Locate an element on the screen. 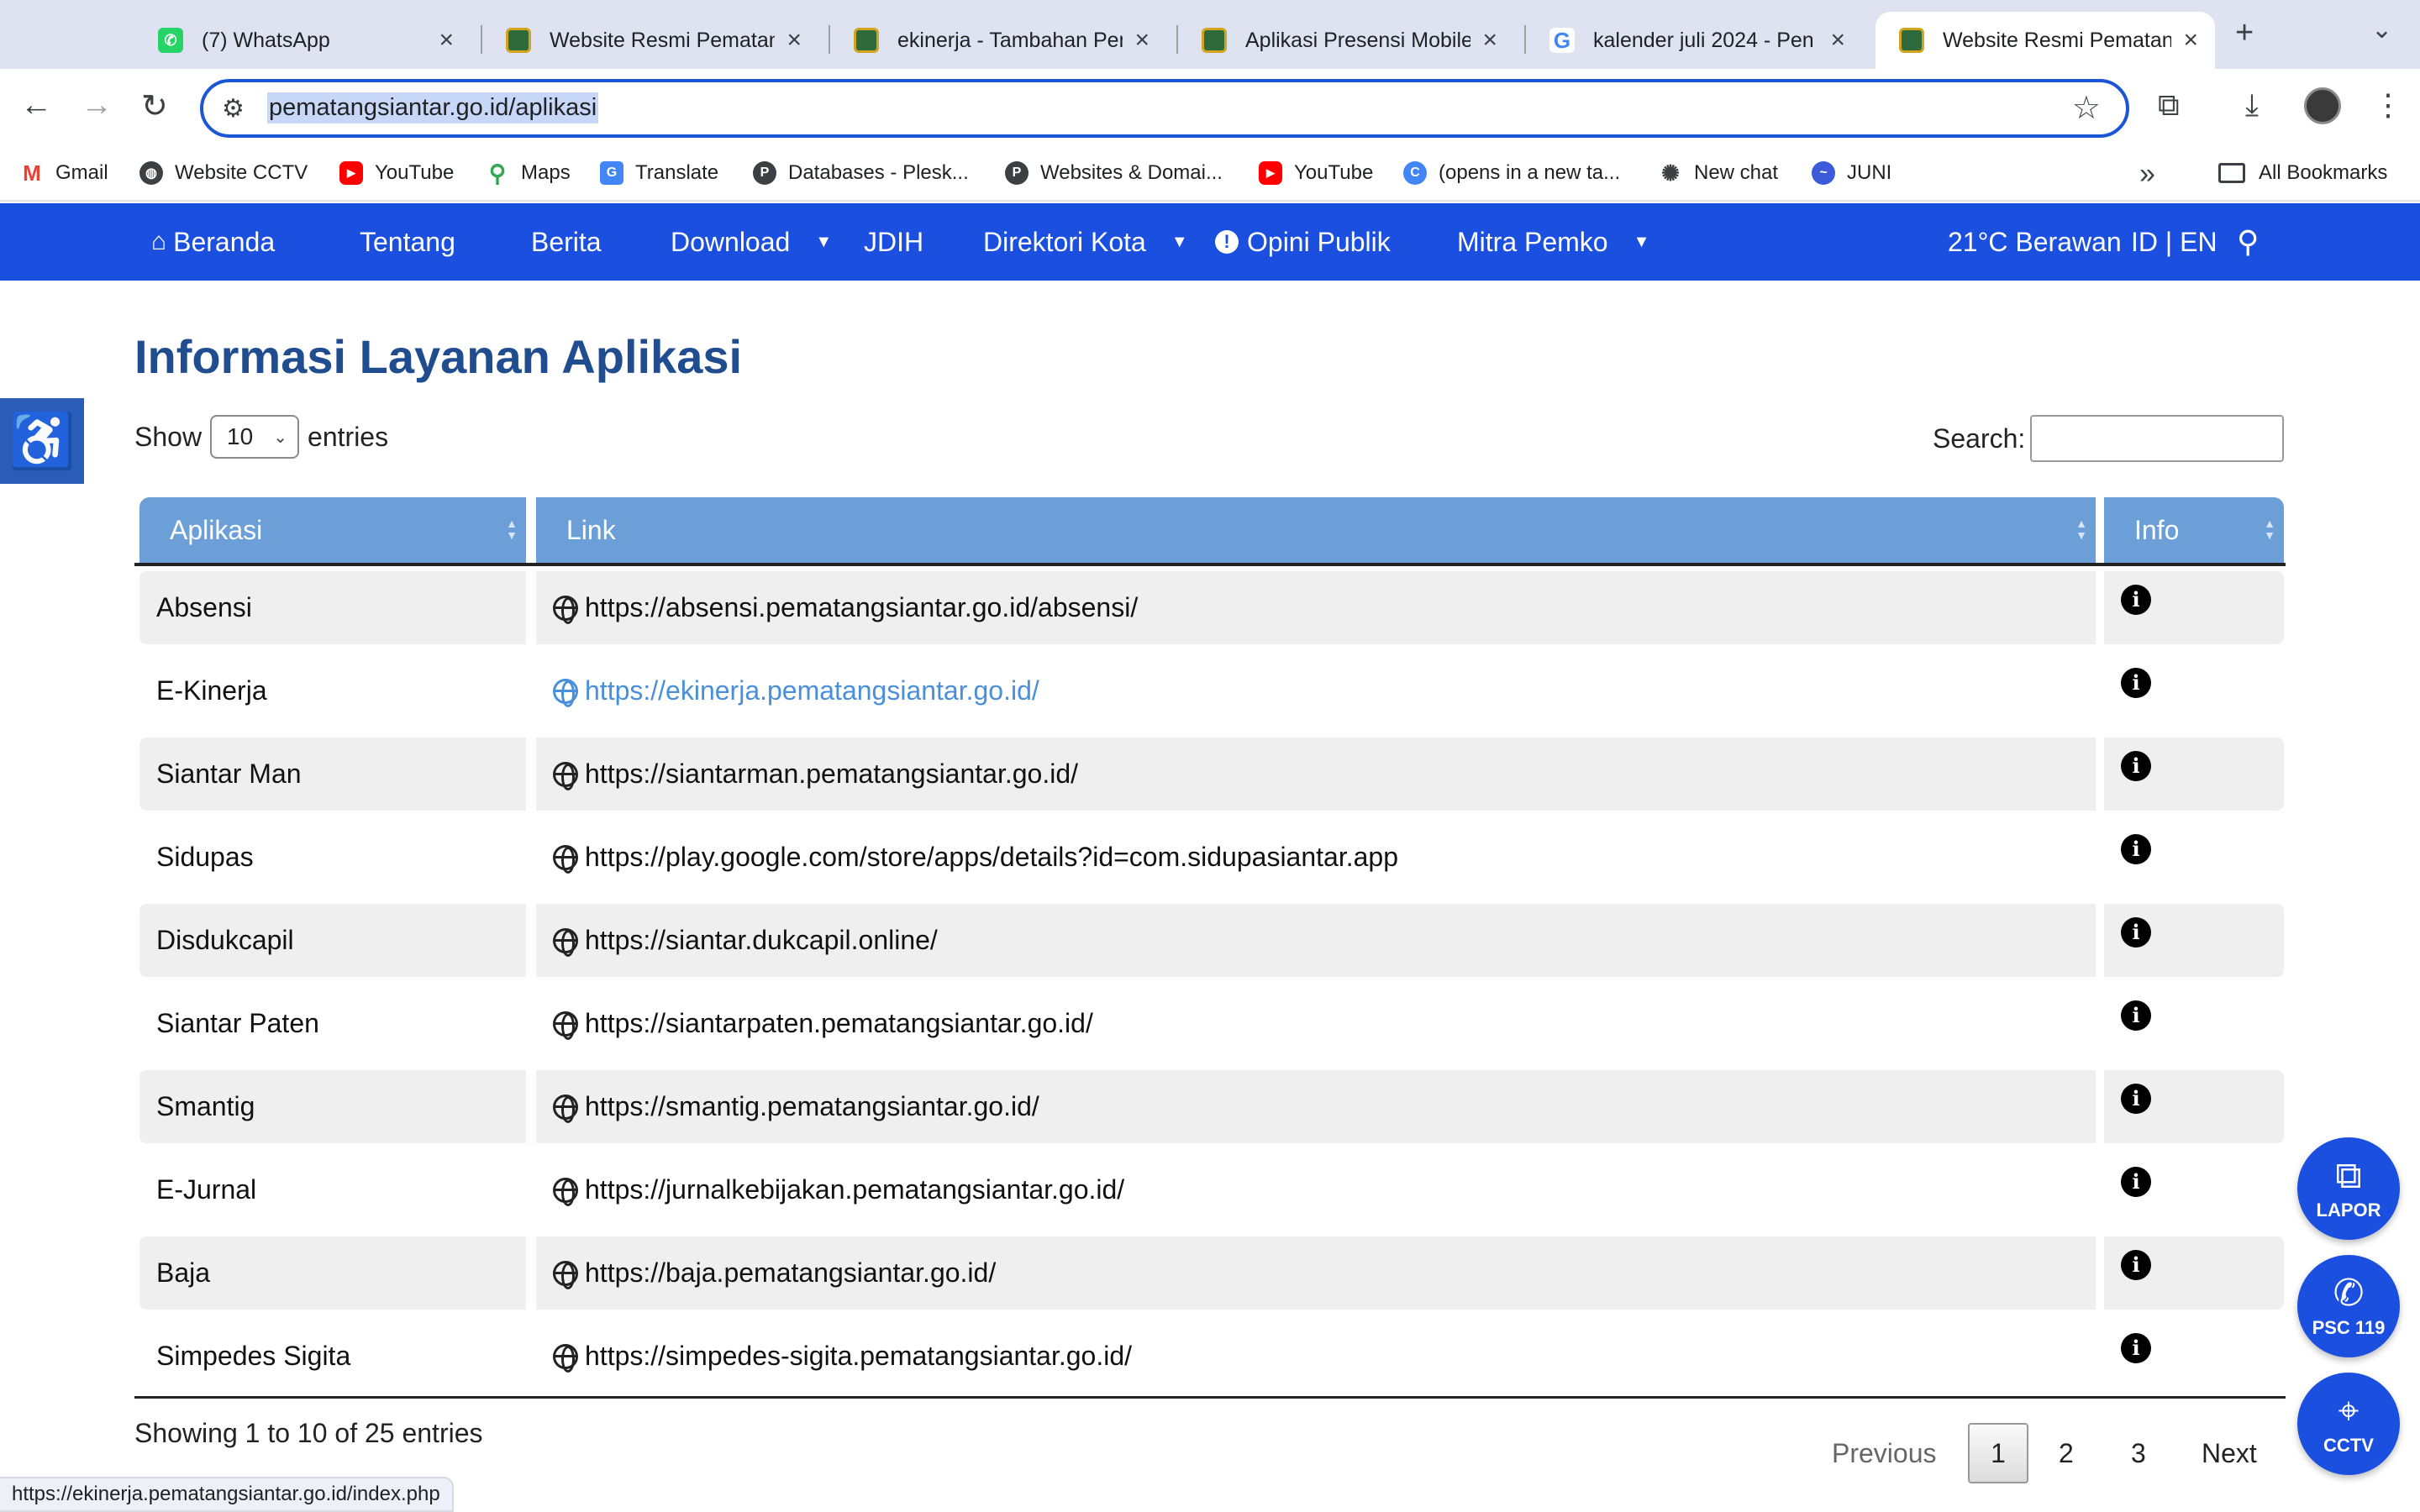 This screenshot has width=2420, height=1512. entries-select: 10 ⌄ is located at coordinates (255, 437).